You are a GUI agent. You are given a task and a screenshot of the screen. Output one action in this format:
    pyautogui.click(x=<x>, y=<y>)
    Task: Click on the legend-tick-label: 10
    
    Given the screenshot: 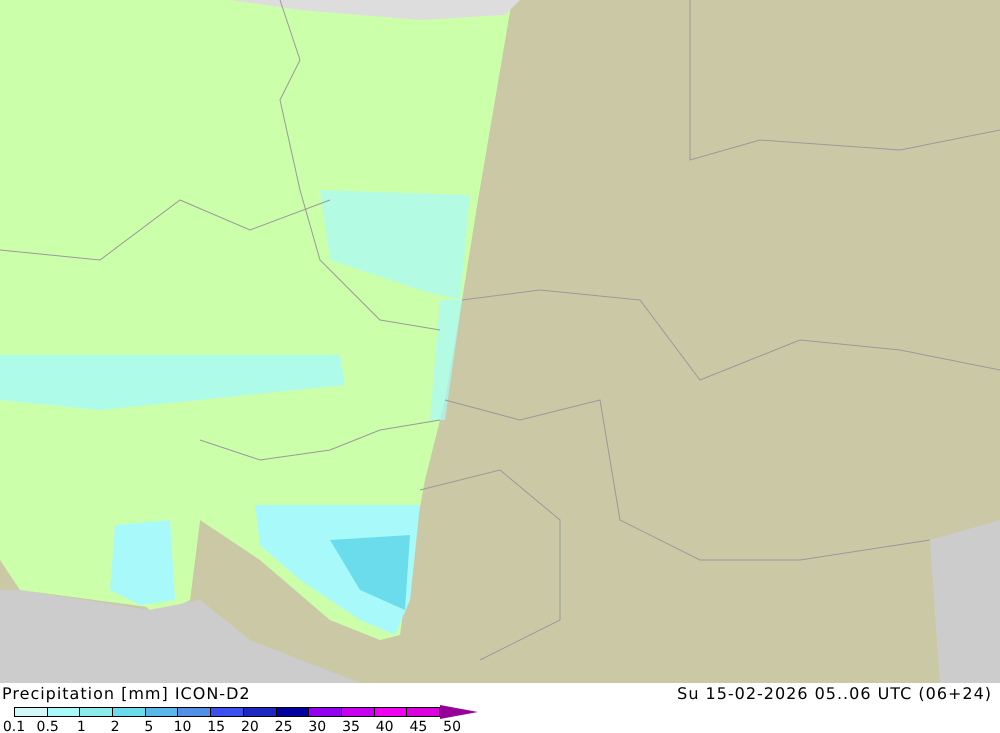 What is the action you would take?
    pyautogui.click(x=183, y=726)
    